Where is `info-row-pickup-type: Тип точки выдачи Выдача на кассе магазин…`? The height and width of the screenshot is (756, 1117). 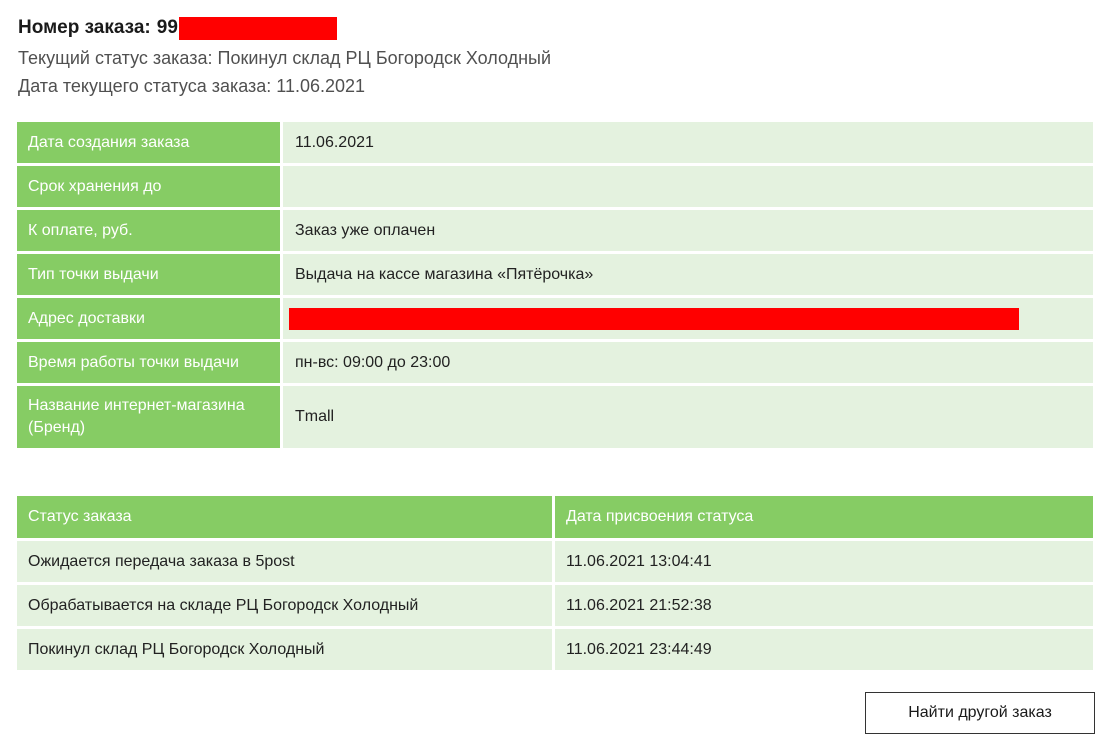 info-row-pickup-type: Тип точки выдачи Выдача на кассе магазин… is located at coordinates (555, 274).